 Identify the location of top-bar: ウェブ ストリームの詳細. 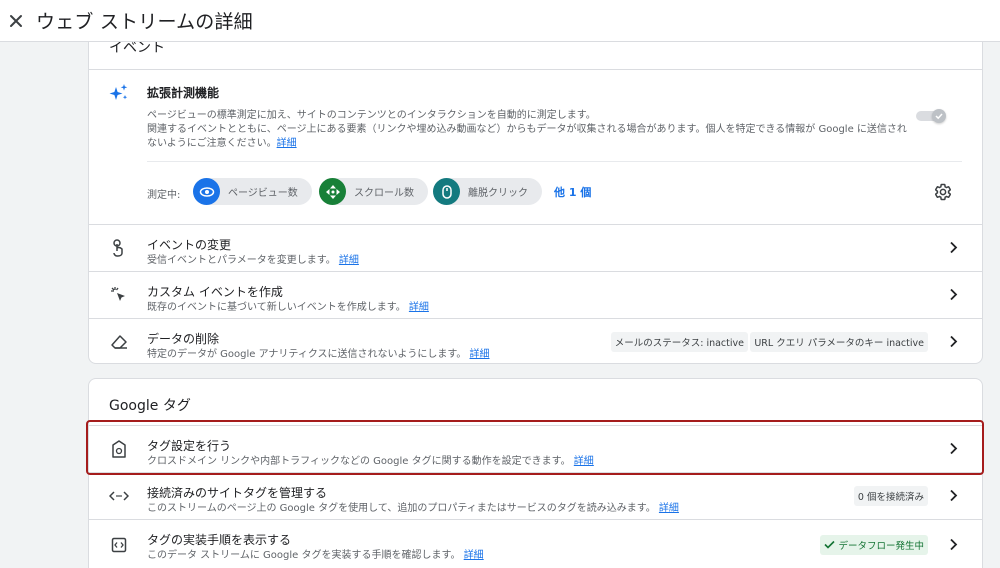
(500, 21).